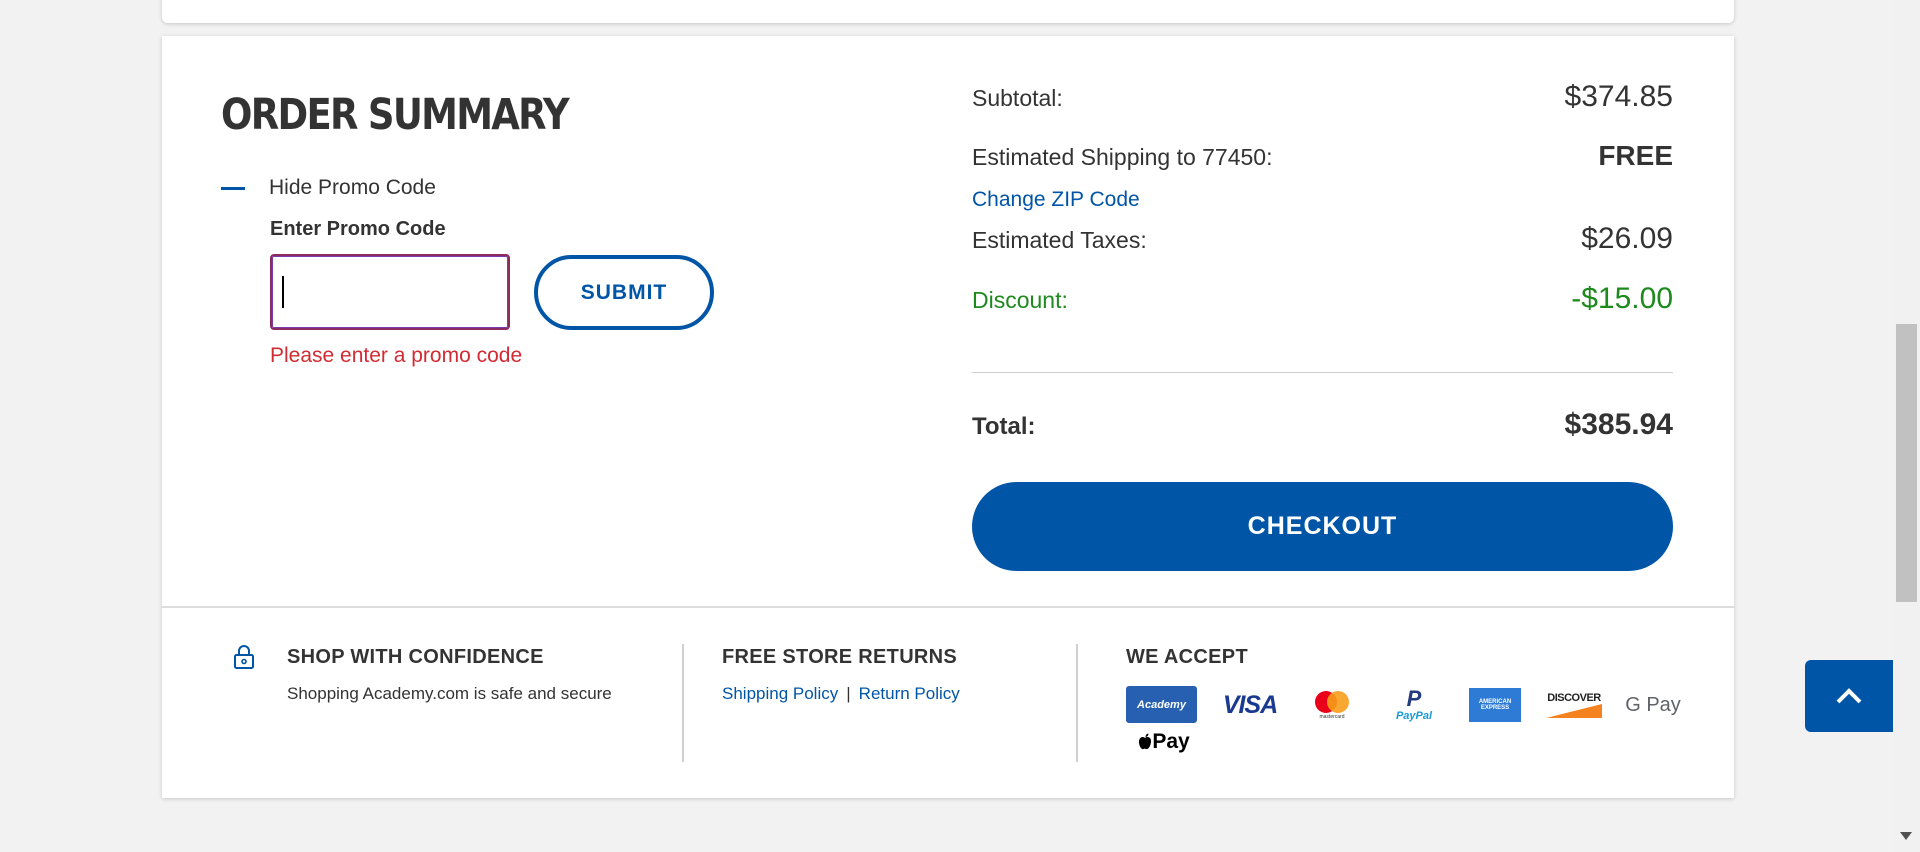 This screenshot has width=1920, height=852. Describe the element at coordinates (948, 11) in the screenshot. I see `previous-section-card` at that location.